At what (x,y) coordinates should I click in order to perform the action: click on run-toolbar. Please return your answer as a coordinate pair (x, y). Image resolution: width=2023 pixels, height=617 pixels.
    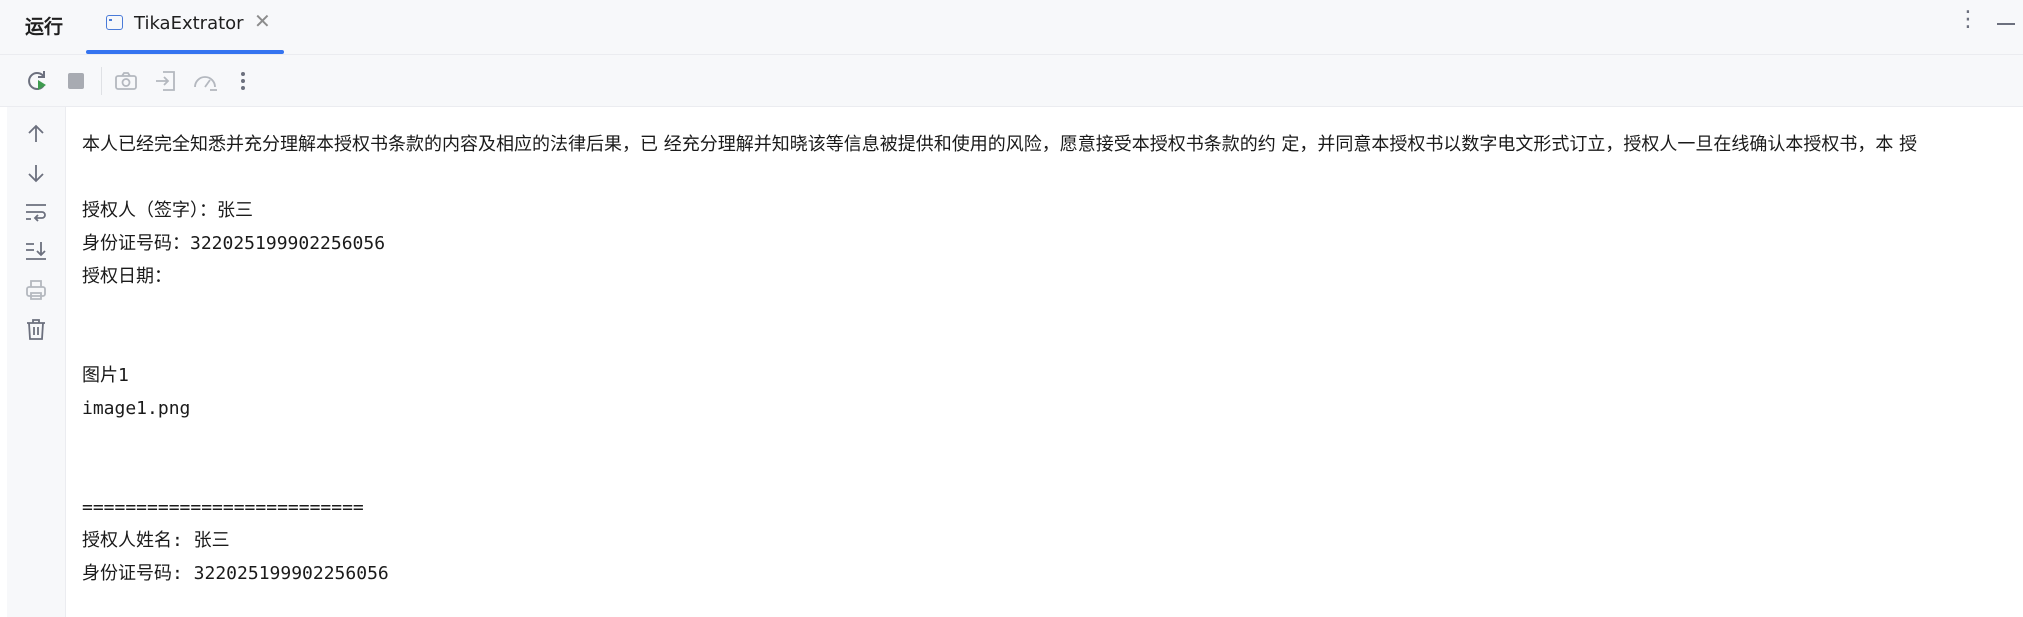
    Looking at the image, I should click on (1011, 81).